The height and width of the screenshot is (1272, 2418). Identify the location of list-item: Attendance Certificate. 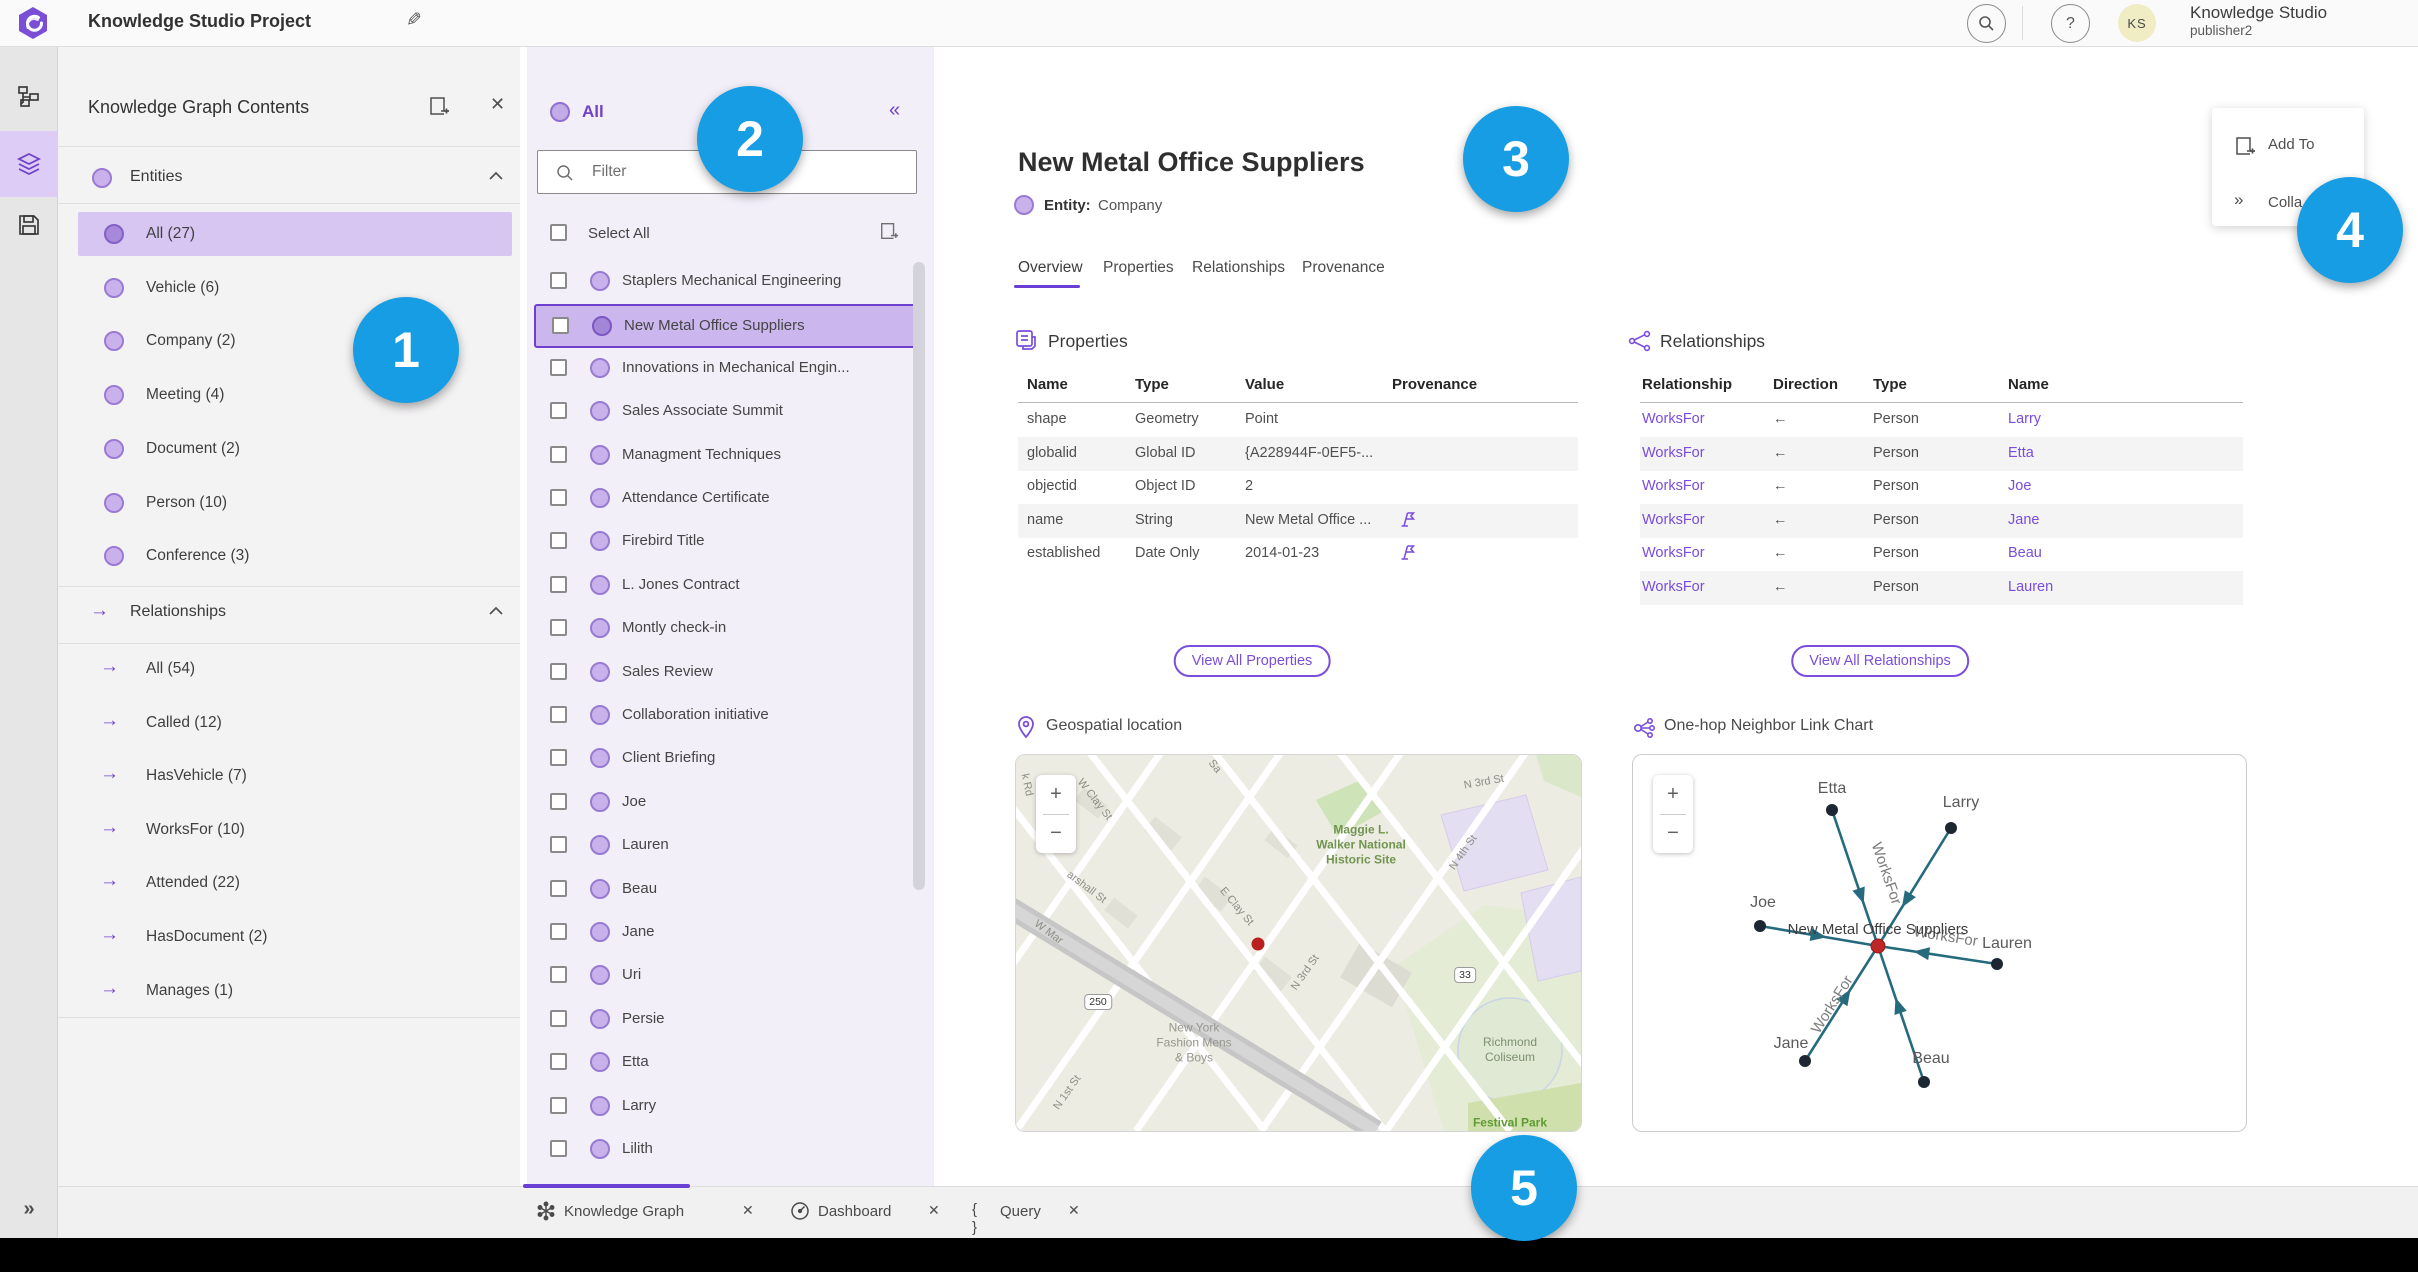
(723, 498).